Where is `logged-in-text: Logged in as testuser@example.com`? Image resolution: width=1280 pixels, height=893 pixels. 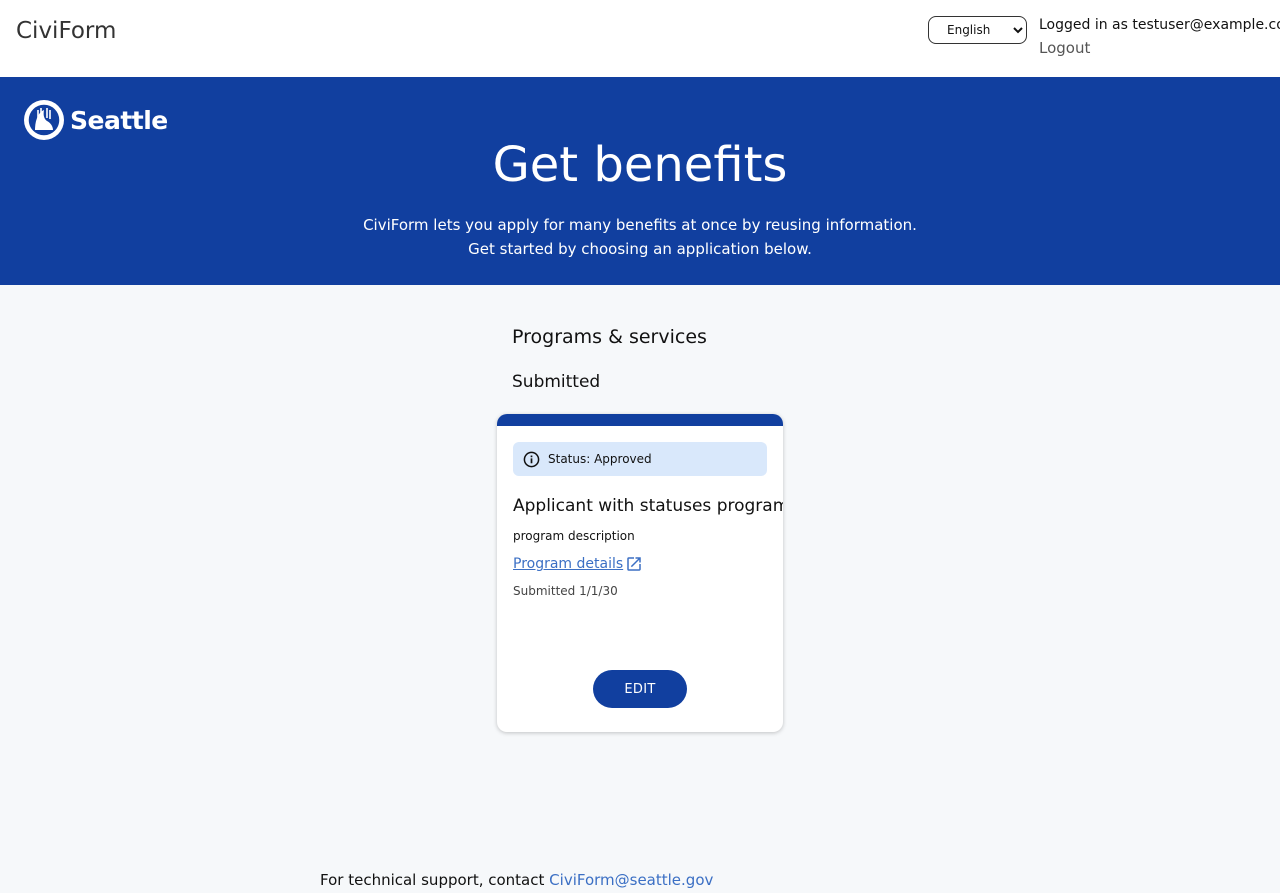
logged-in-text: Logged in as testuser@example.com is located at coordinates (1159, 25).